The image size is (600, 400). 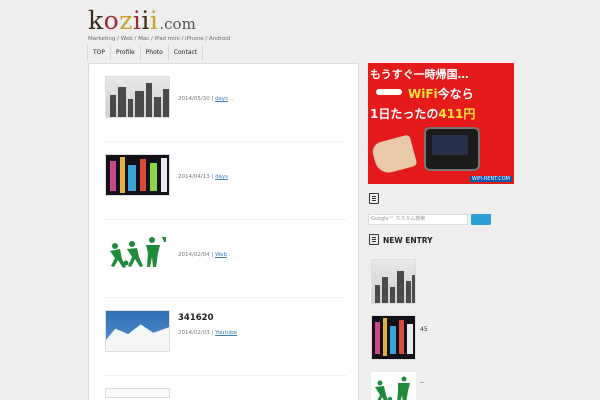 What do you see at coordinates (374, 198) in the screenshot?
I see `document-icon` at bounding box center [374, 198].